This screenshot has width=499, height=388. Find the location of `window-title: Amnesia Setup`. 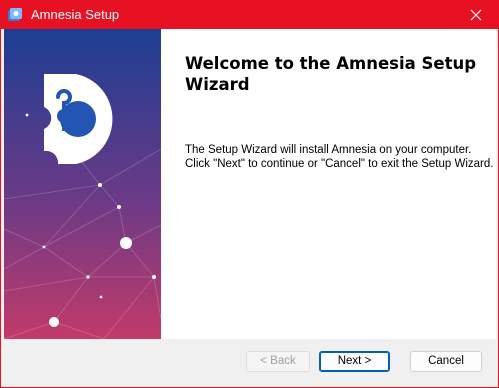

window-title: Amnesia Setup is located at coordinates (75, 14).